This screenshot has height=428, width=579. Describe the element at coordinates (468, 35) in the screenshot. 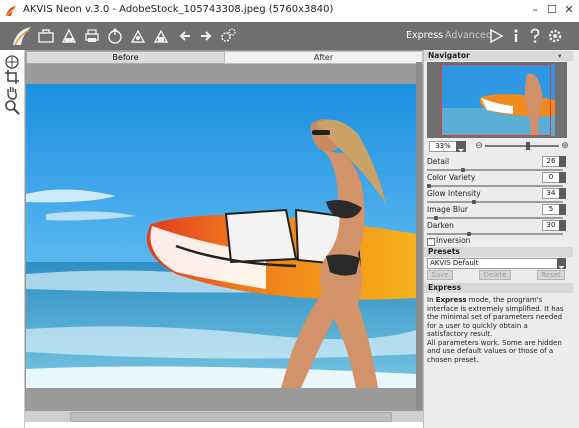

I see `mode-advanced-tab: Advanced` at that location.